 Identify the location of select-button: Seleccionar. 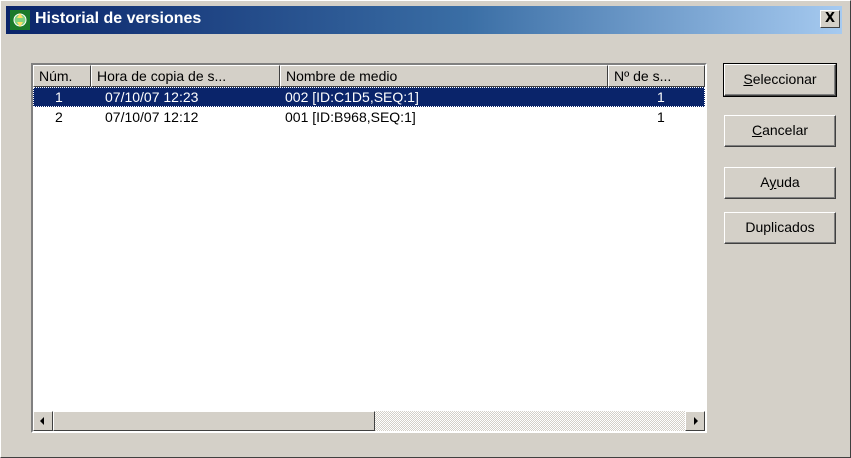
(780, 80).